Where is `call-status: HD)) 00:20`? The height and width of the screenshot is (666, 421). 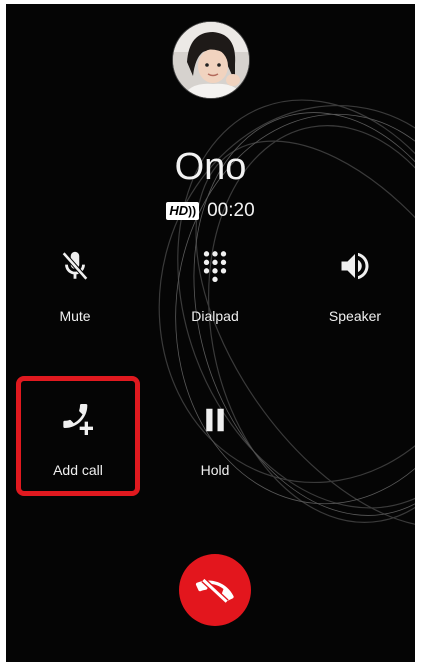
call-status: HD)) 00:20 is located at coordinates (210, 211).